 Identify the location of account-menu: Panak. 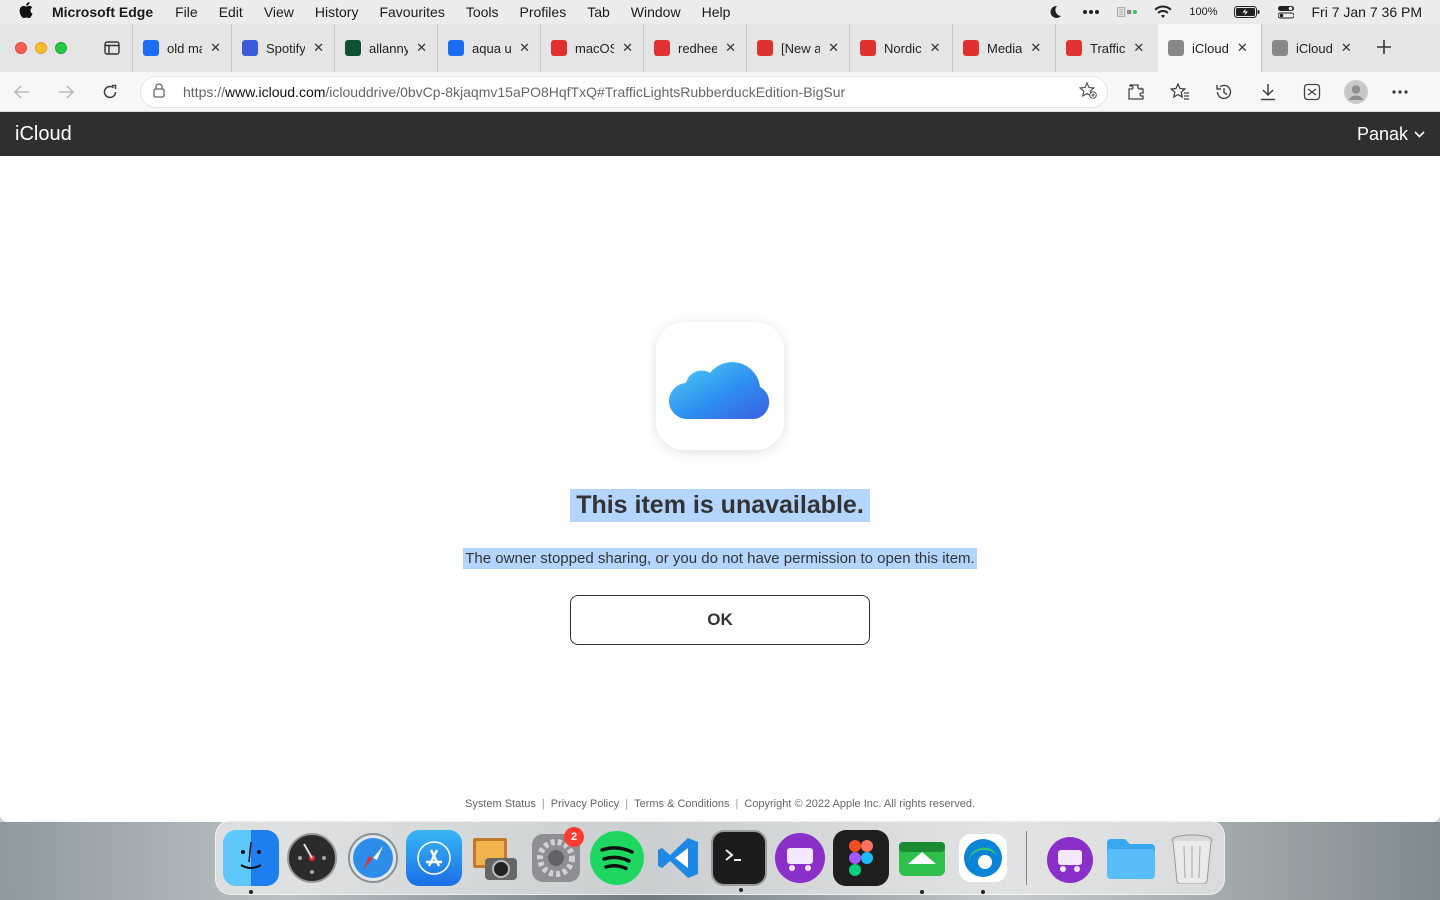
(1391, 134).